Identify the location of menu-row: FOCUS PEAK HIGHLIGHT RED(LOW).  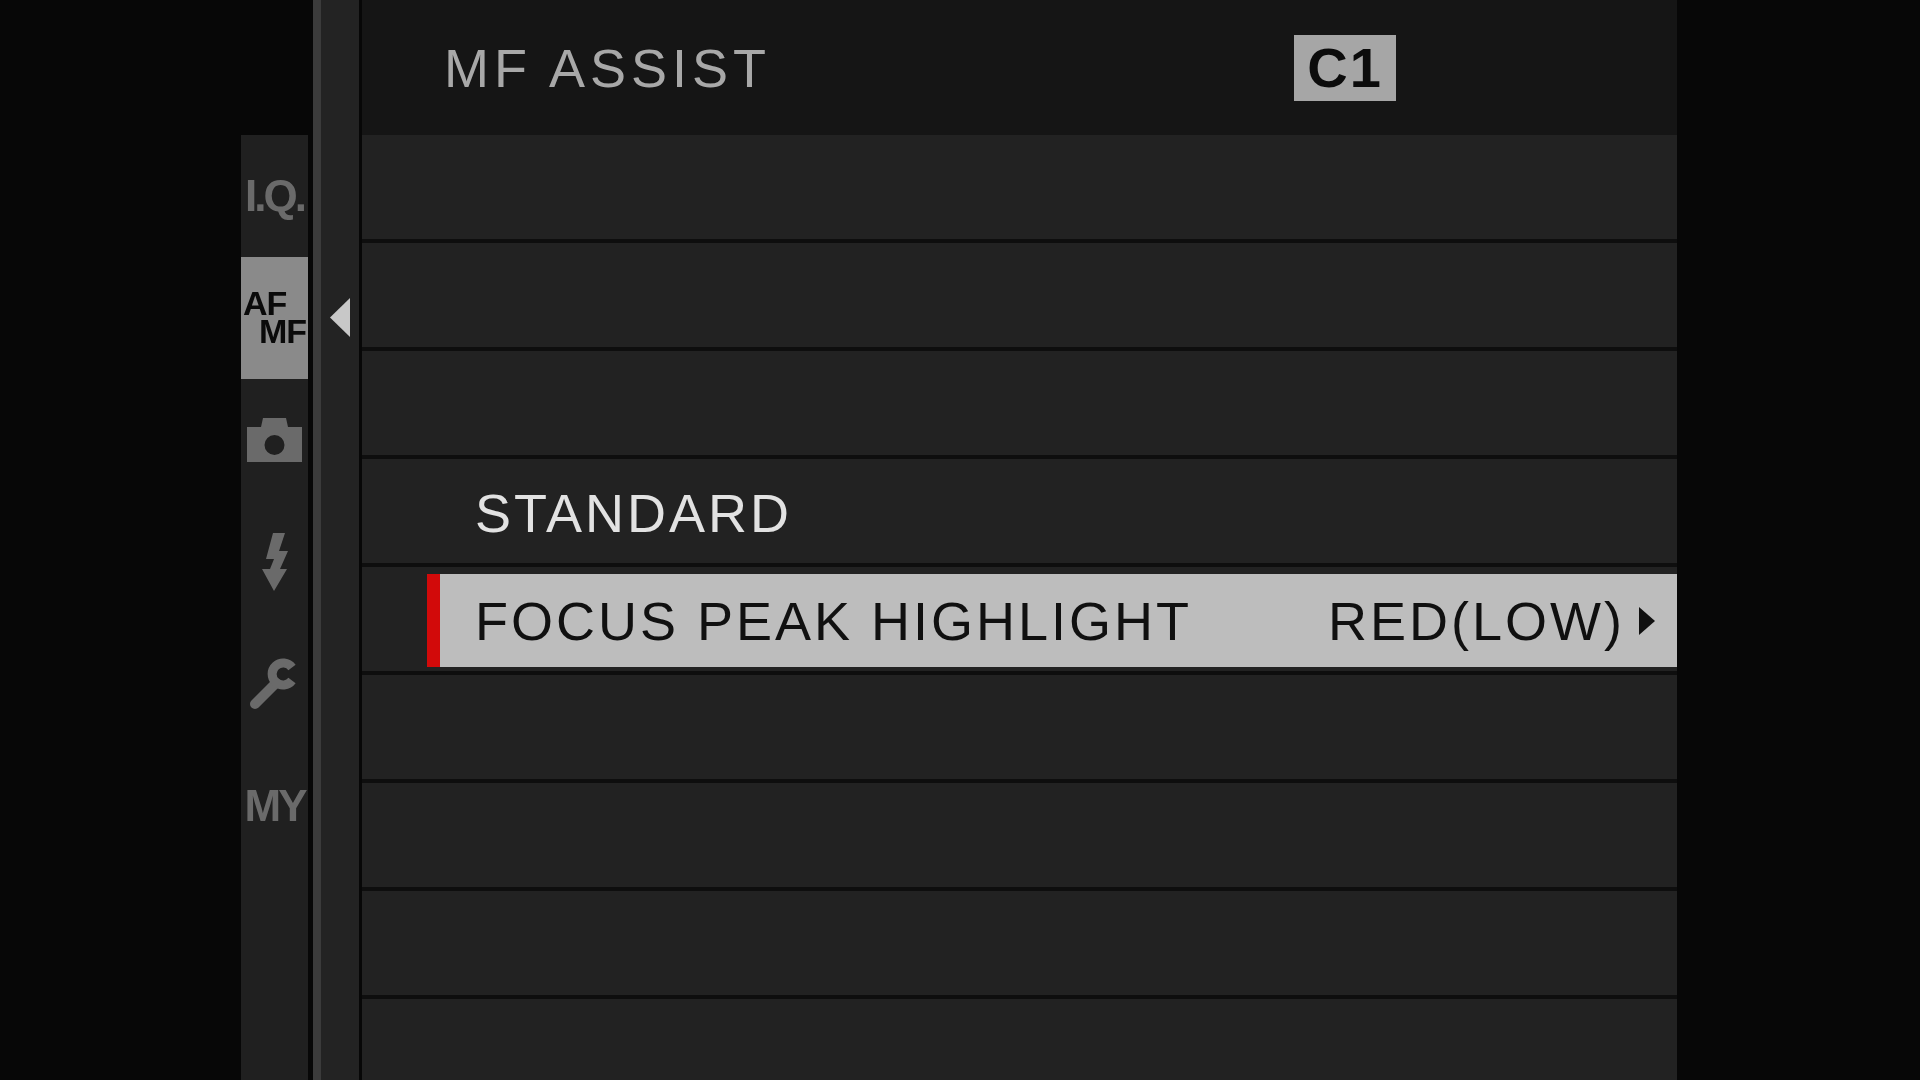
(1019, 621).